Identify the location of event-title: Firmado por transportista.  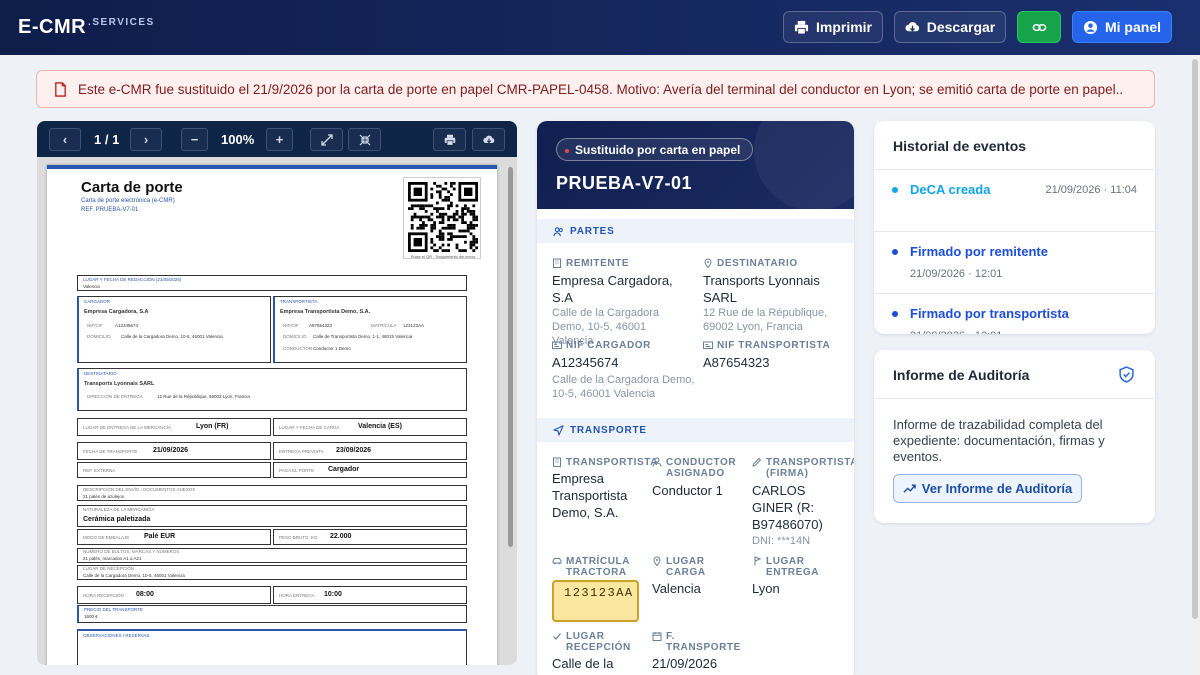
(989, 313).